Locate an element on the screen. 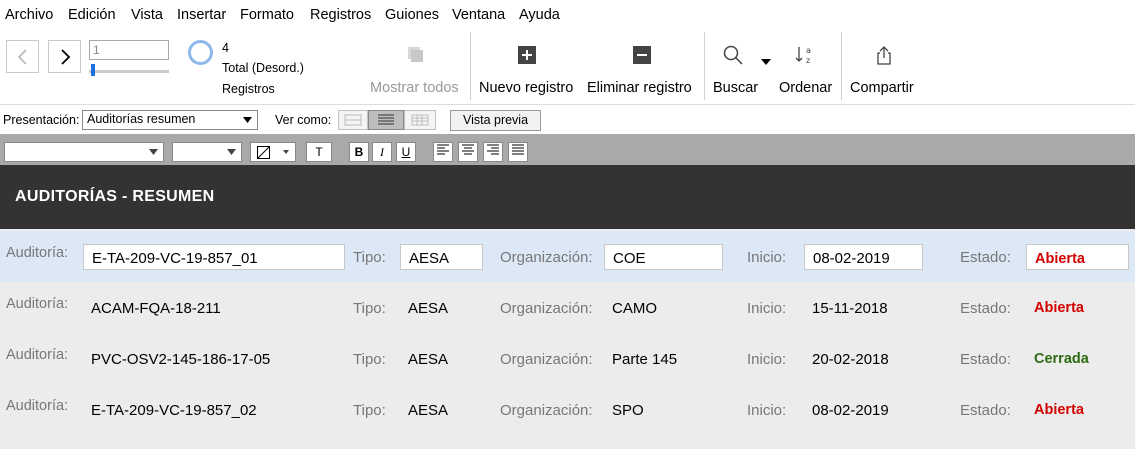 The height and width of the screenshot is (449, 1135). menu-archivo: Archivo is located at coordinates (29, 15).